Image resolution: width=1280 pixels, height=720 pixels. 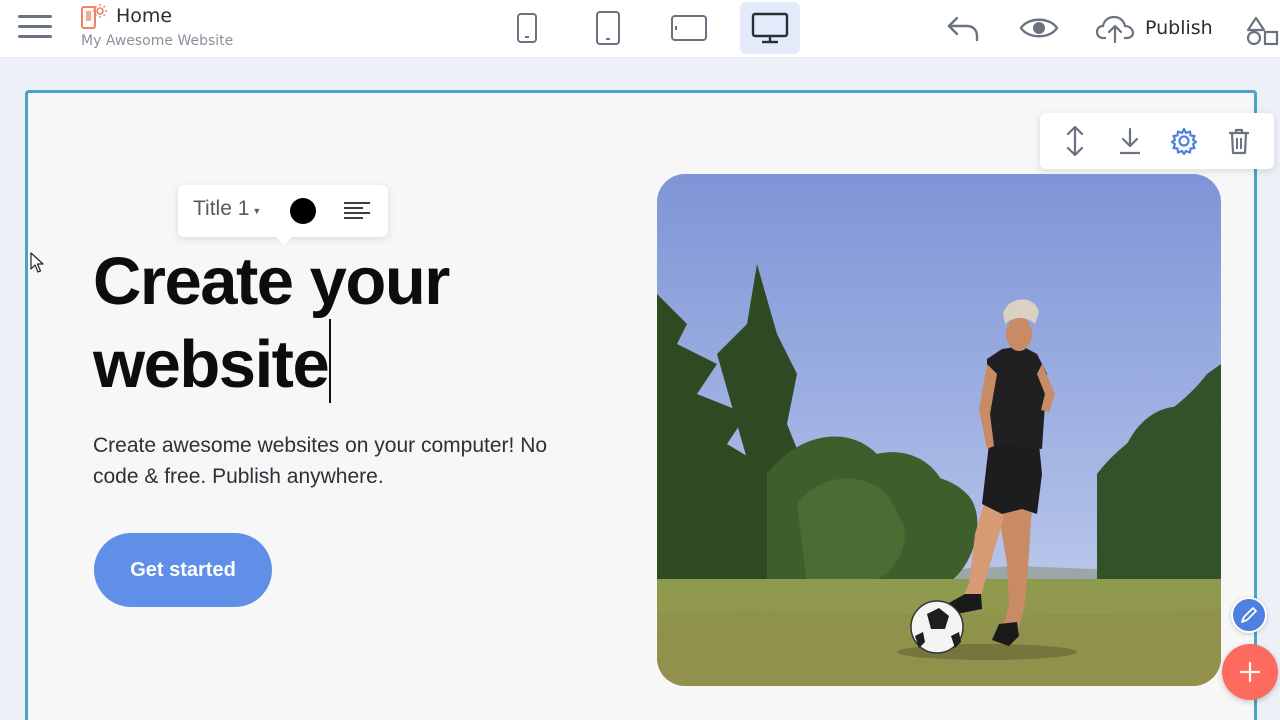 I want to click on page-icon, so click(x=94, y=16).